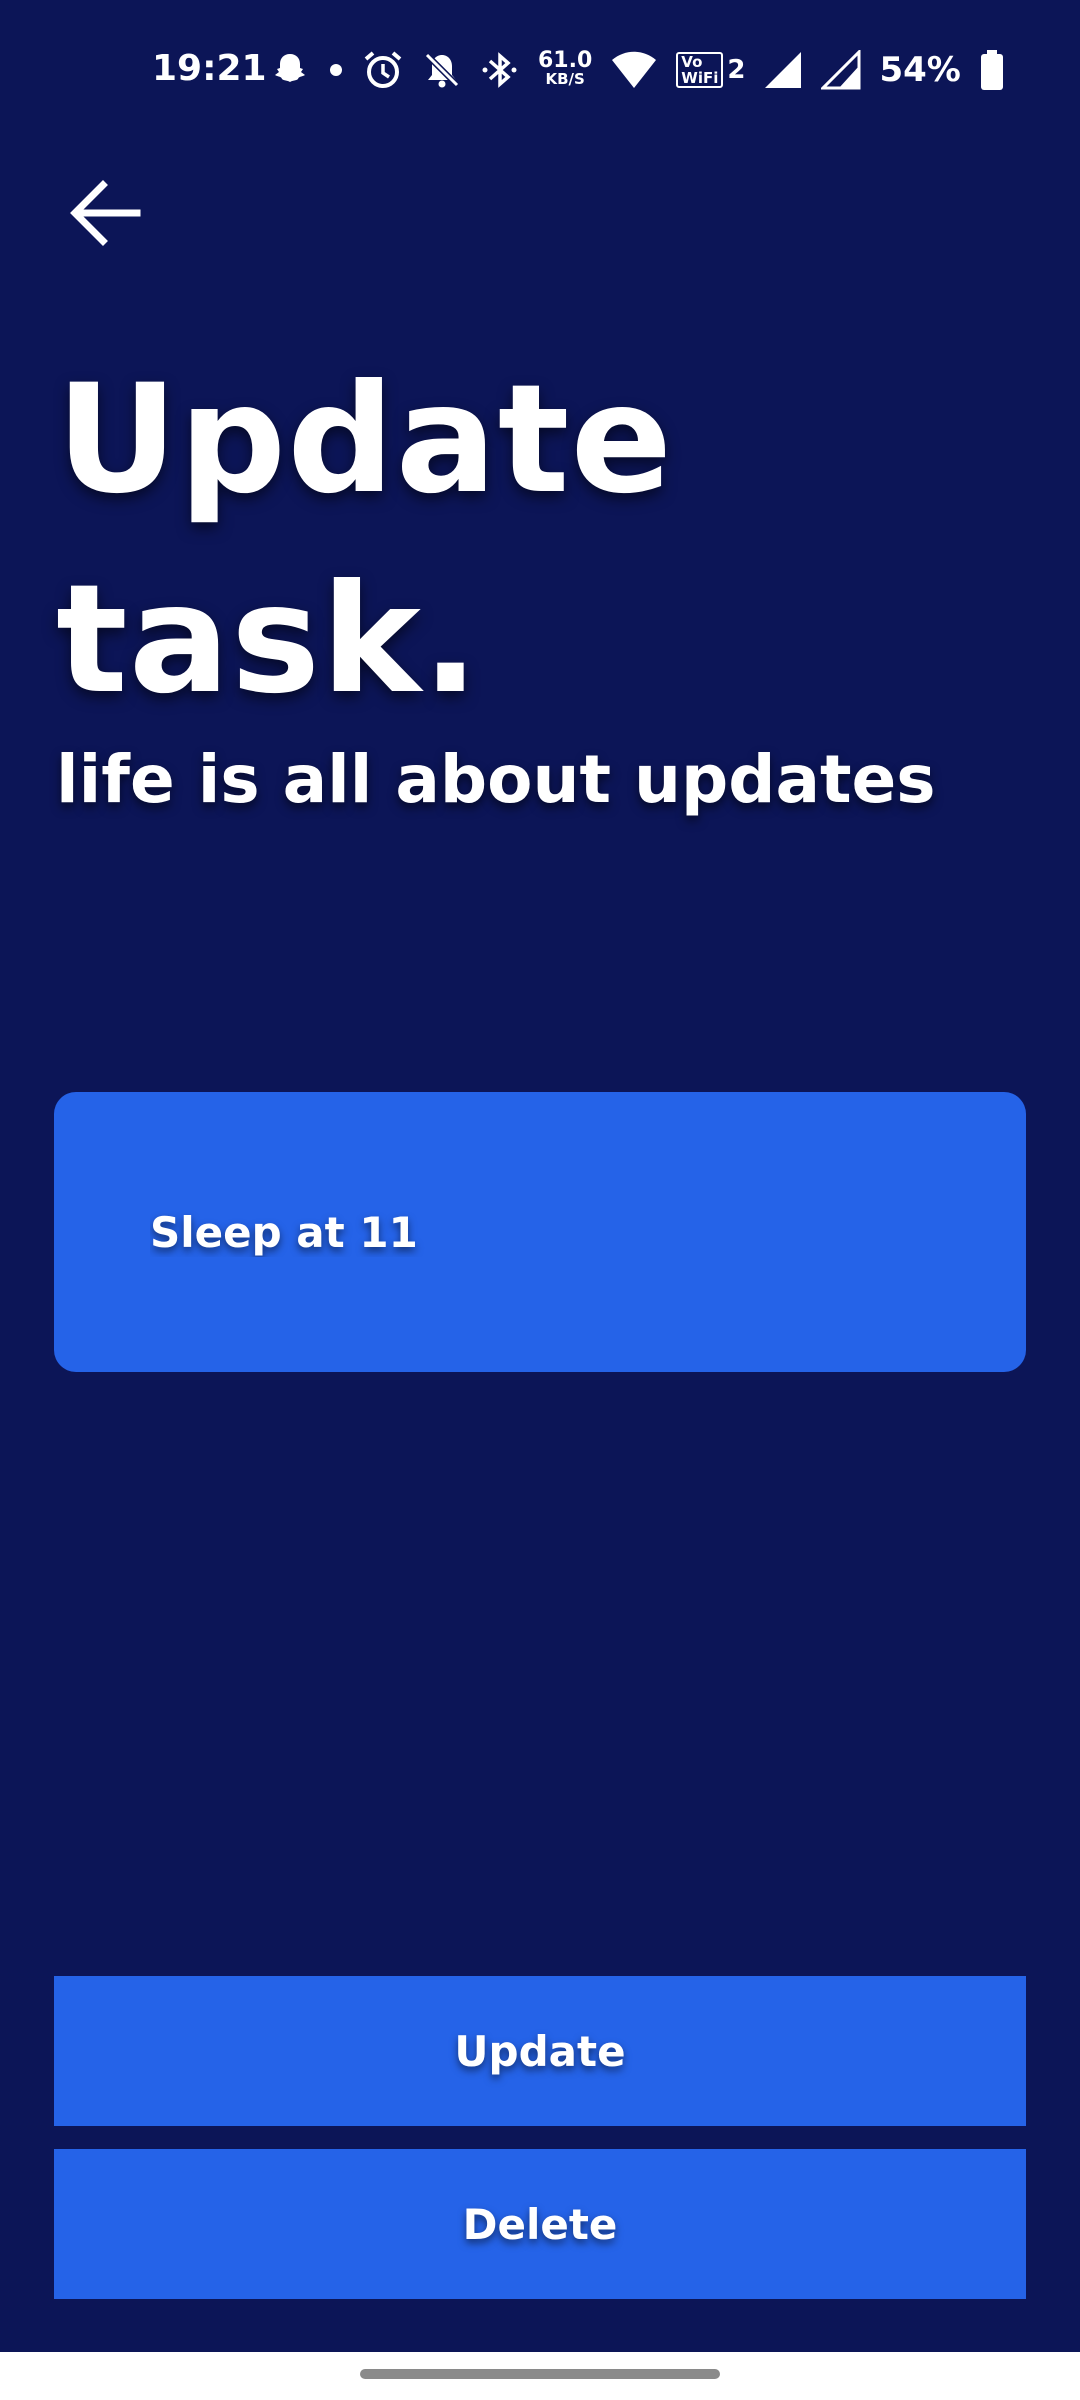 Image resolution: width=1080 pixels, height=2400 pixels. I want to click on net-speed-unit: KB/S, so click(565, 79).